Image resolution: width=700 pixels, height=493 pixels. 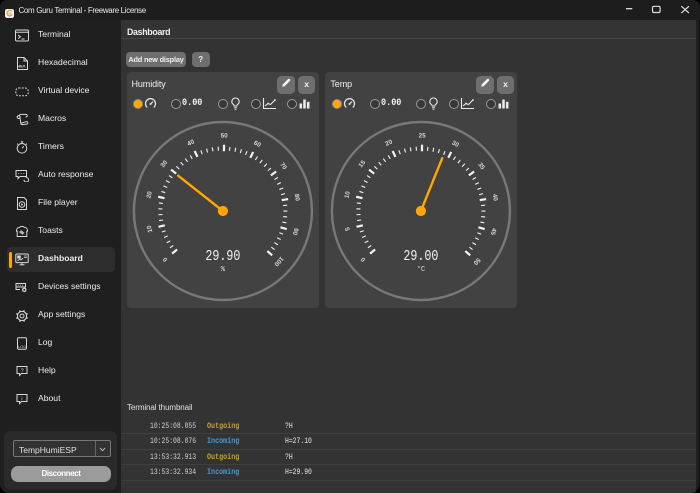 I want to click on svg-text: LOG, so click(x=22, y=347).